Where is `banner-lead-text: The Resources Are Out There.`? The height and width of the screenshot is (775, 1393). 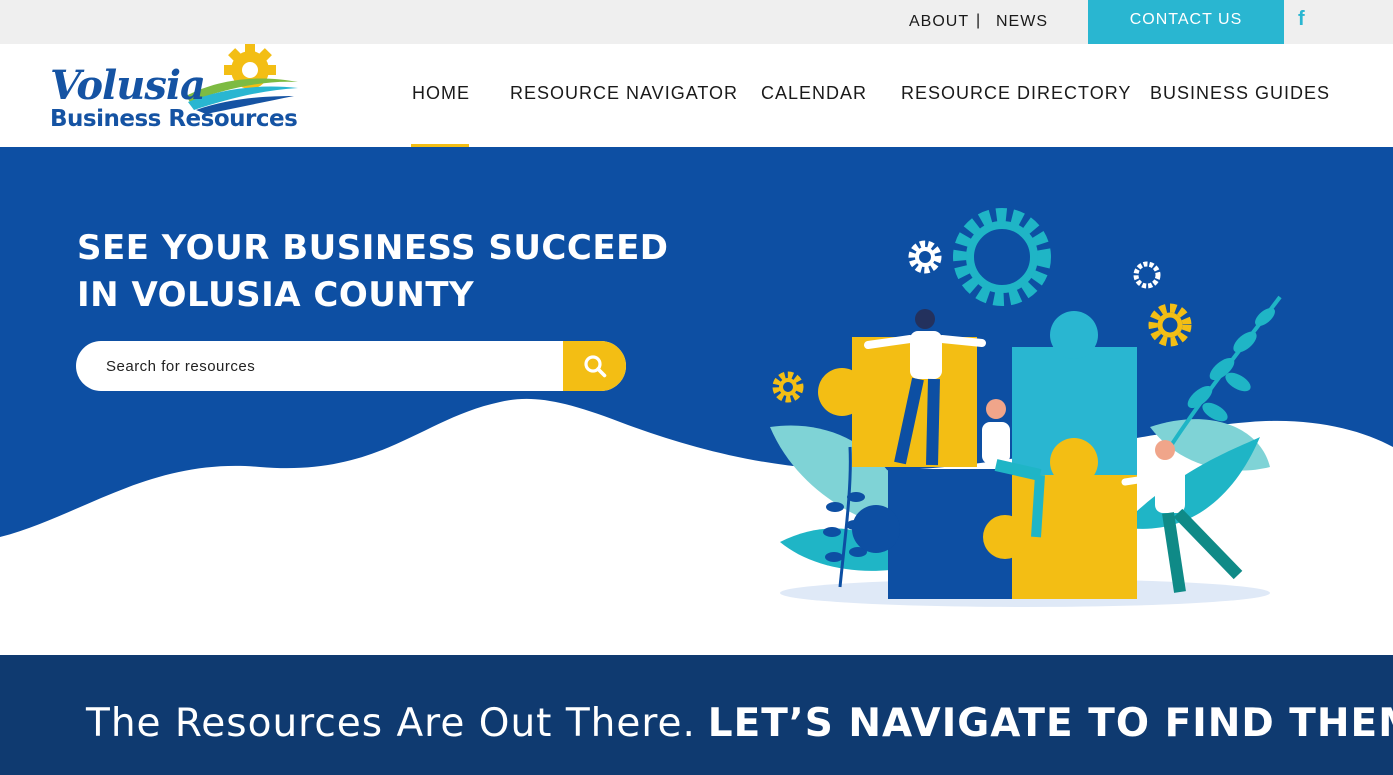
banner-lead-text: The Resources Are Out There. is located at coordinates (391, 723).